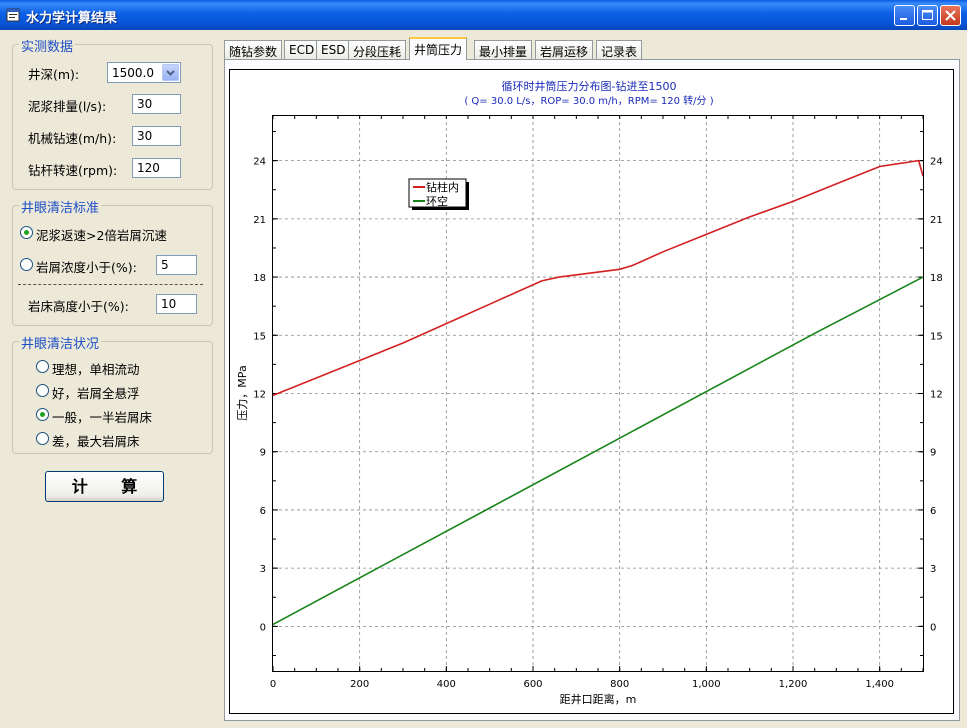  Describe the element at coordinates (78, 306) in the screenshot. I see `bed-height-label: 岩床高度小于(%):` at that location.